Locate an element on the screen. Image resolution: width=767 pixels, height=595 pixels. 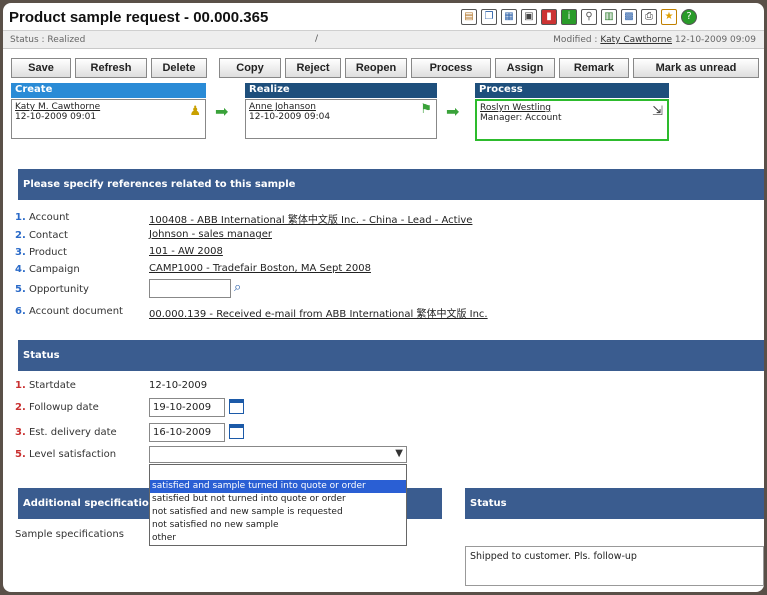
grid-icon: ▩ is located at coordinates (629, 17).